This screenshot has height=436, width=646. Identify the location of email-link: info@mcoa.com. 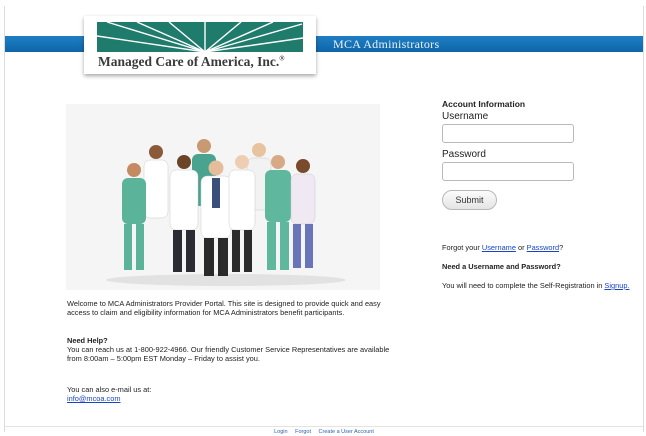
(94, 398).